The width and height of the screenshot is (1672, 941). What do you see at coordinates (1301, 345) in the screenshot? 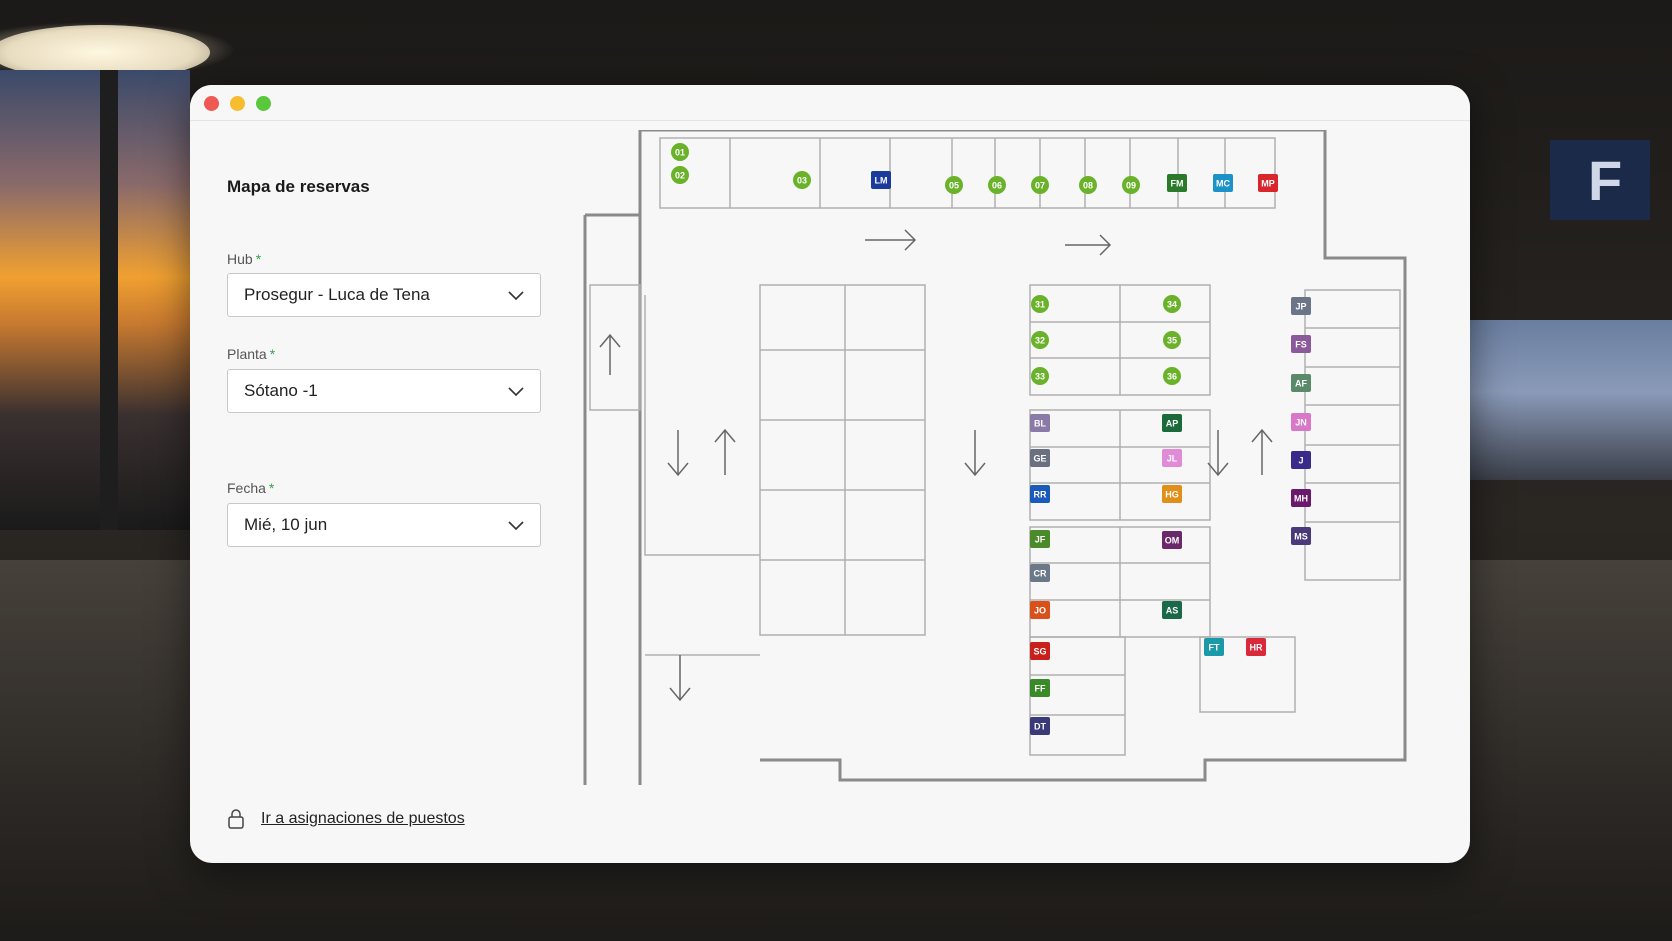
I see `booked-desk-initials: FS` at bounding box center [1301, 345].